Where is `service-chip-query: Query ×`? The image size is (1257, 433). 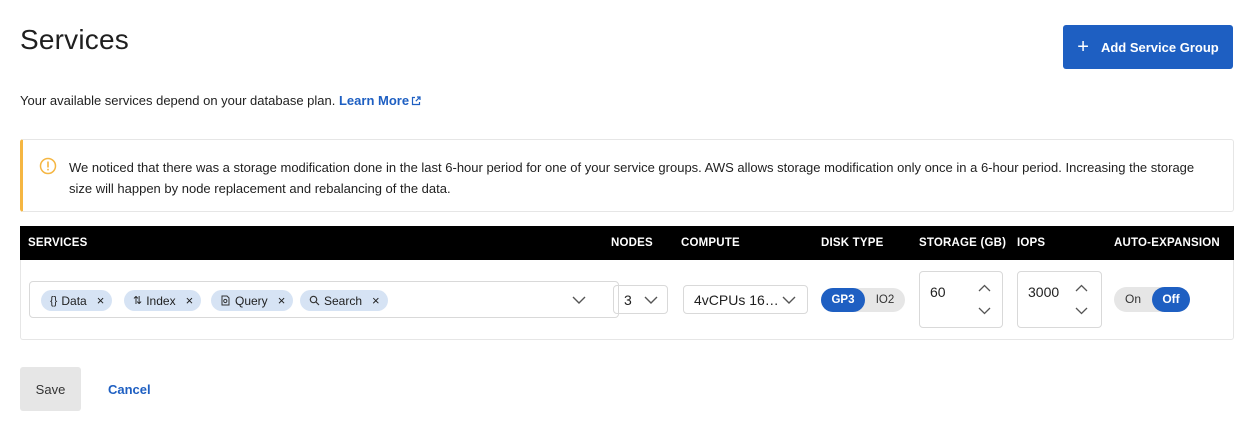 service-chip-query: Query × is located at coordinates (252, 300).